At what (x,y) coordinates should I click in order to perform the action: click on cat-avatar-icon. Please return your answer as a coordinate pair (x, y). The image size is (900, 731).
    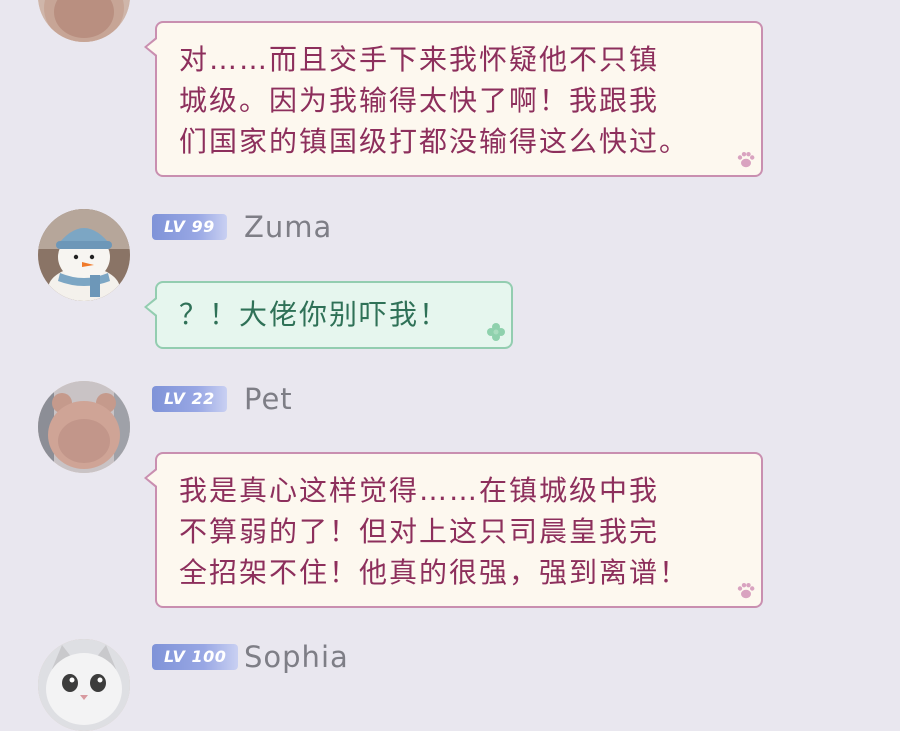
    Looking at the image, I should click on (84, 685).